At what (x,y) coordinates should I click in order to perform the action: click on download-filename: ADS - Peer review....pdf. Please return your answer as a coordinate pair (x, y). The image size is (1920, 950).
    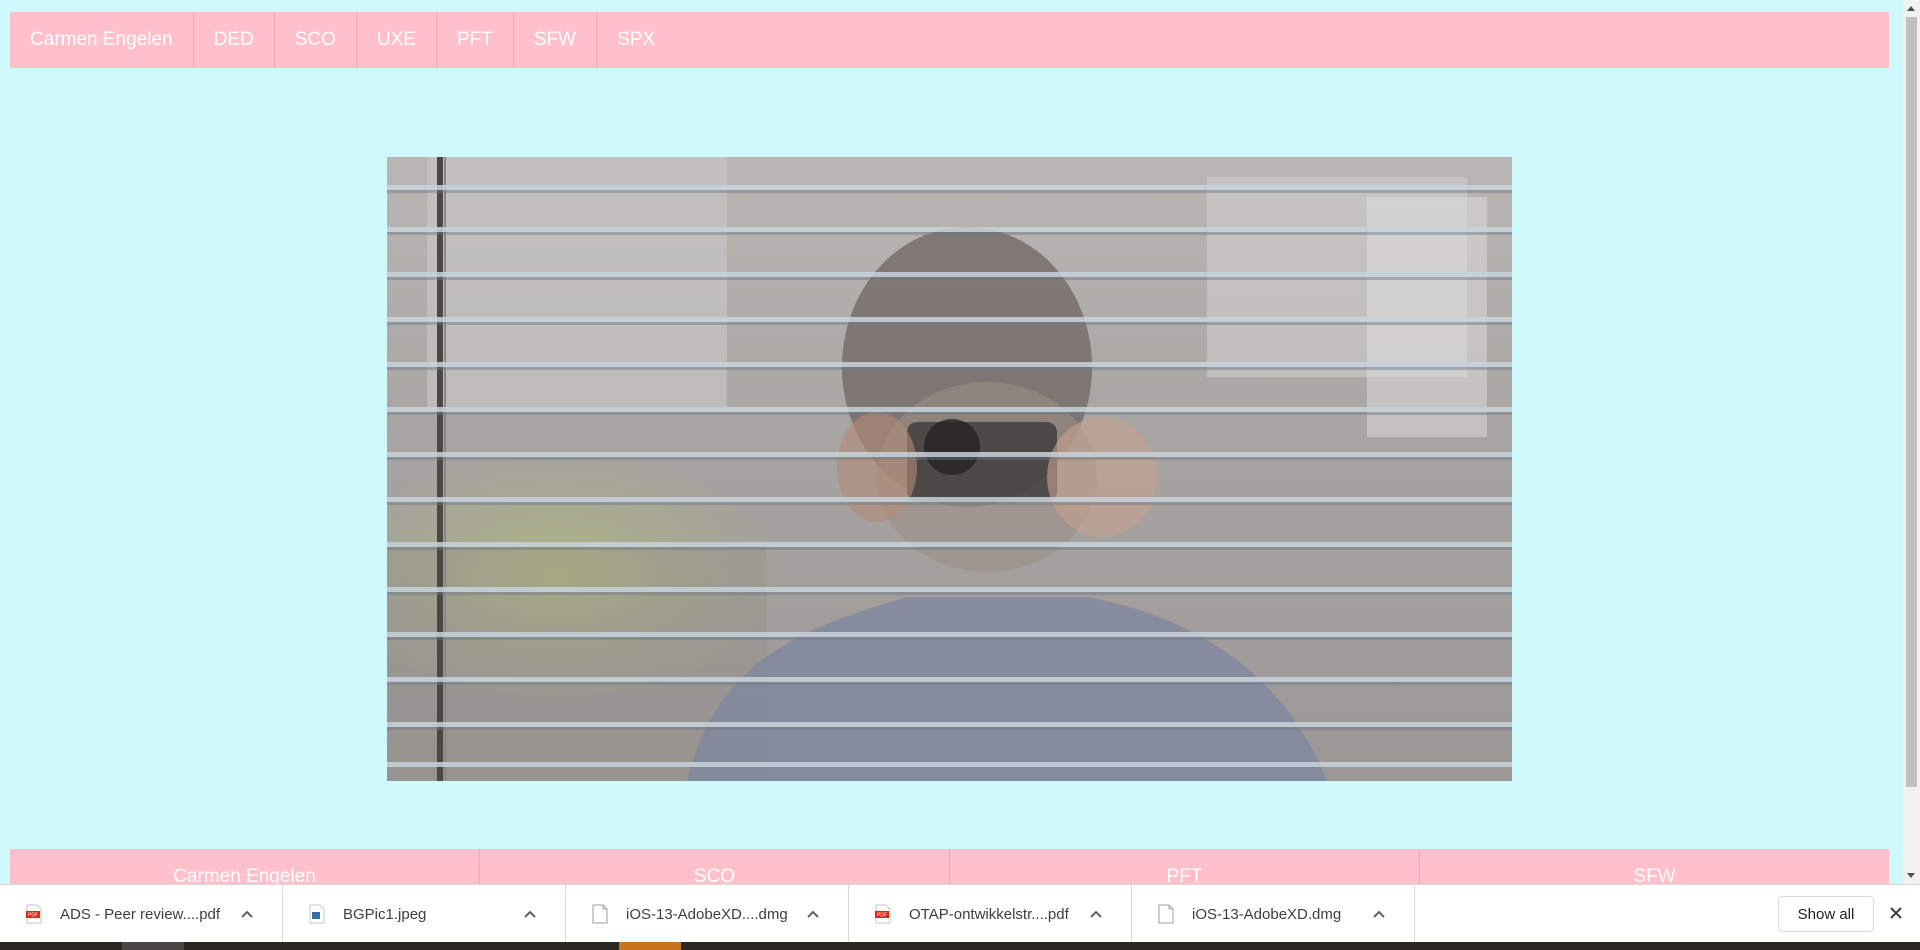
    Looking at the image, I should click on (140, 914).